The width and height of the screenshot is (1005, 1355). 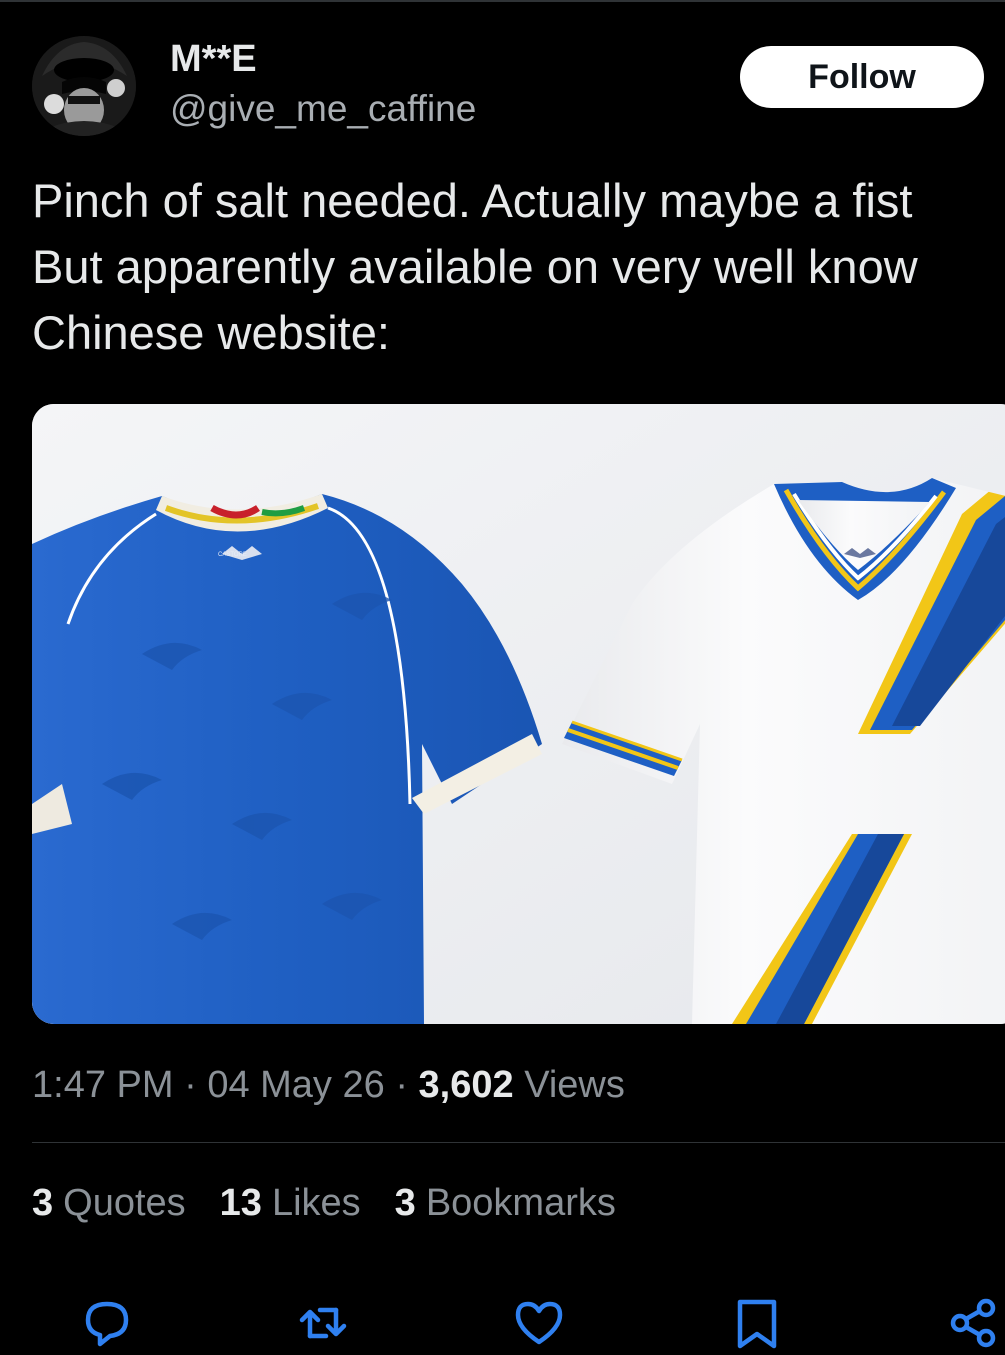 I want to click on share-icon, so click(x=973, y=1323).